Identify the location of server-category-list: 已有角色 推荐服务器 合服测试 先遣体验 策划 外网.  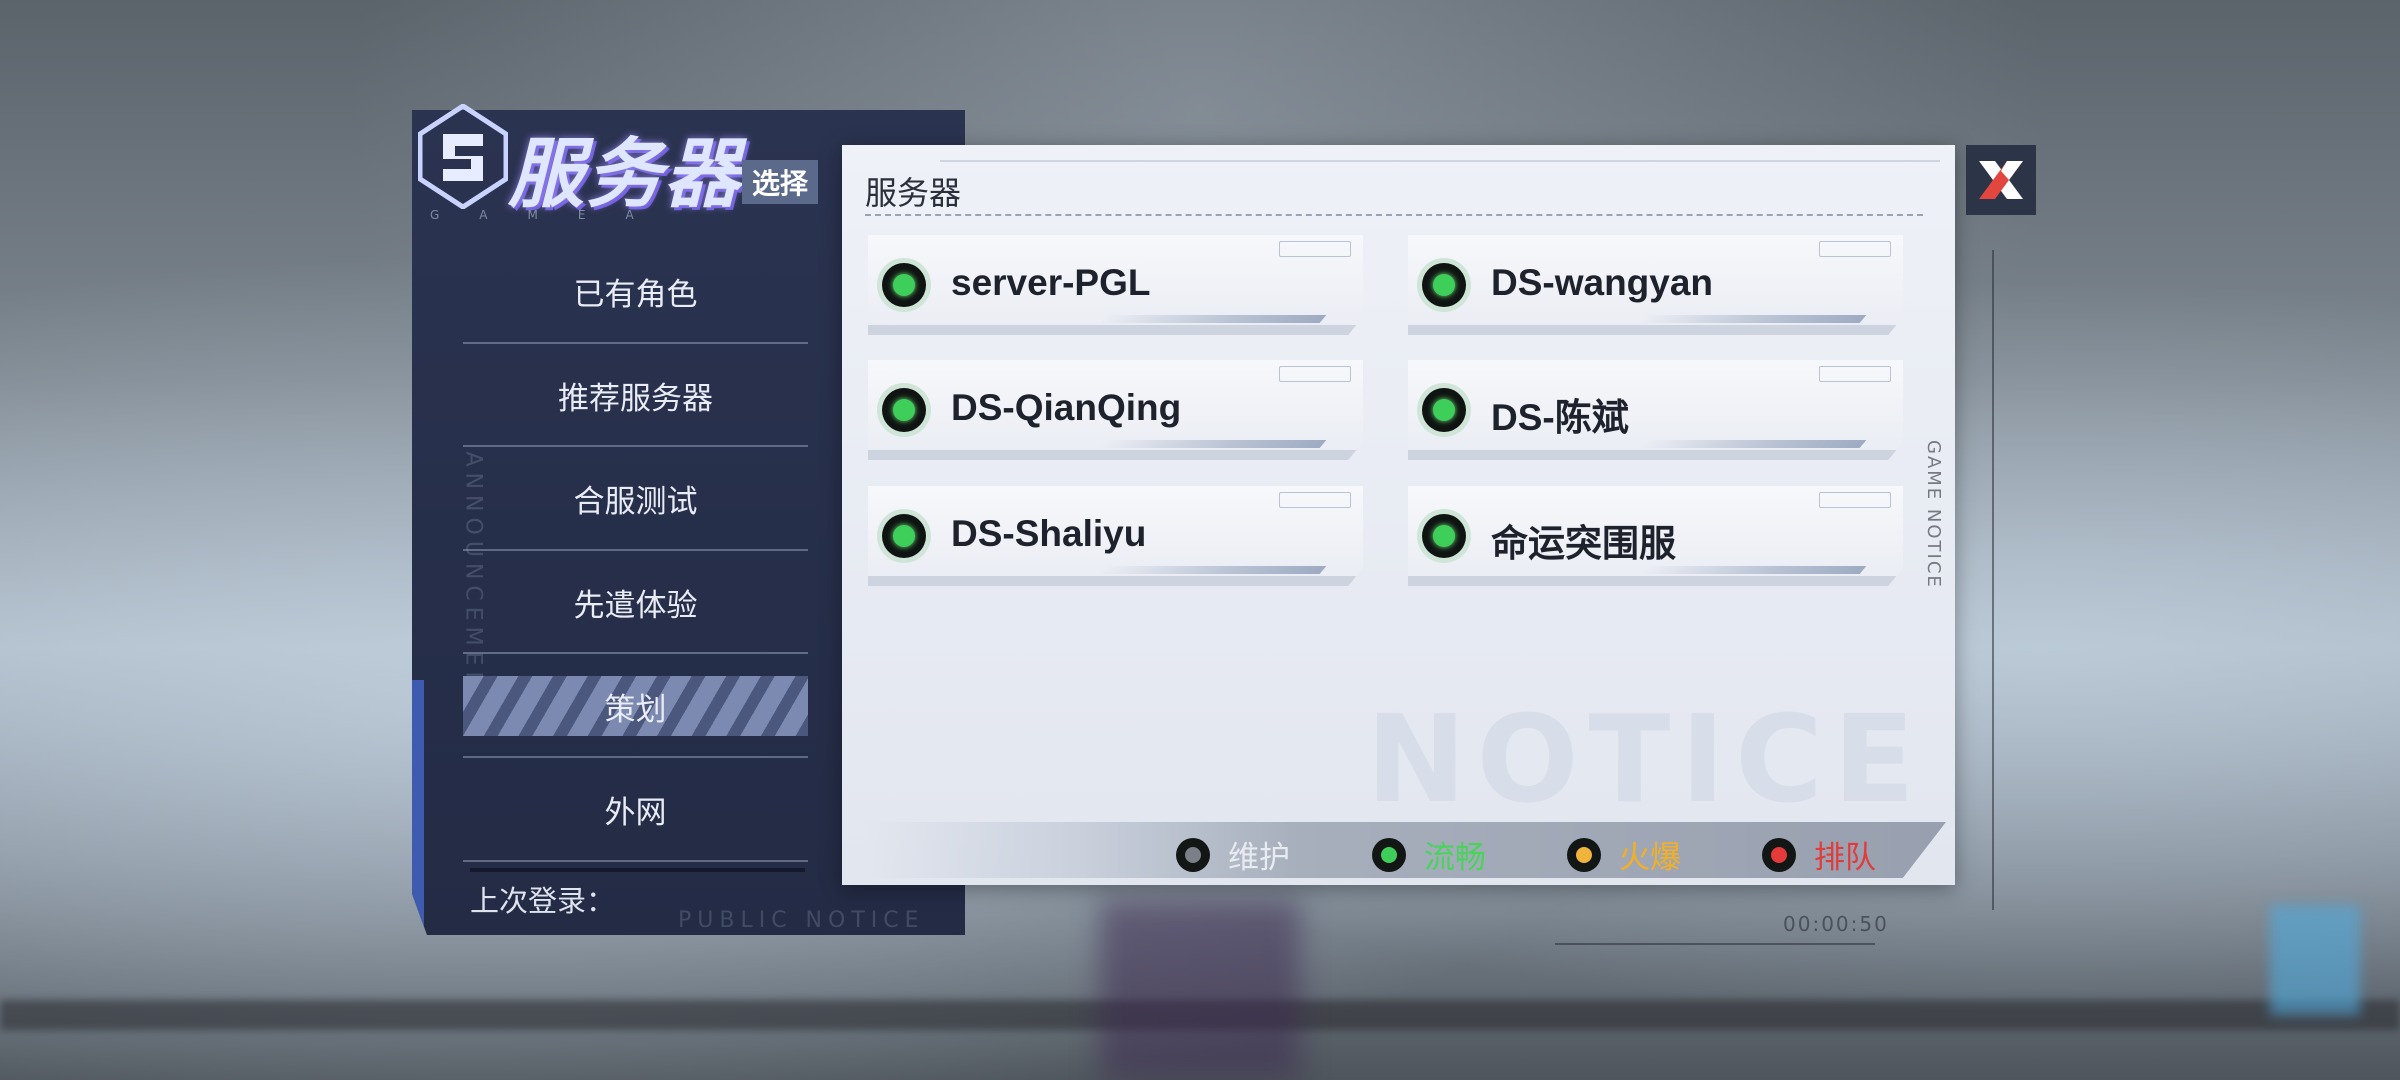
(635, 551).